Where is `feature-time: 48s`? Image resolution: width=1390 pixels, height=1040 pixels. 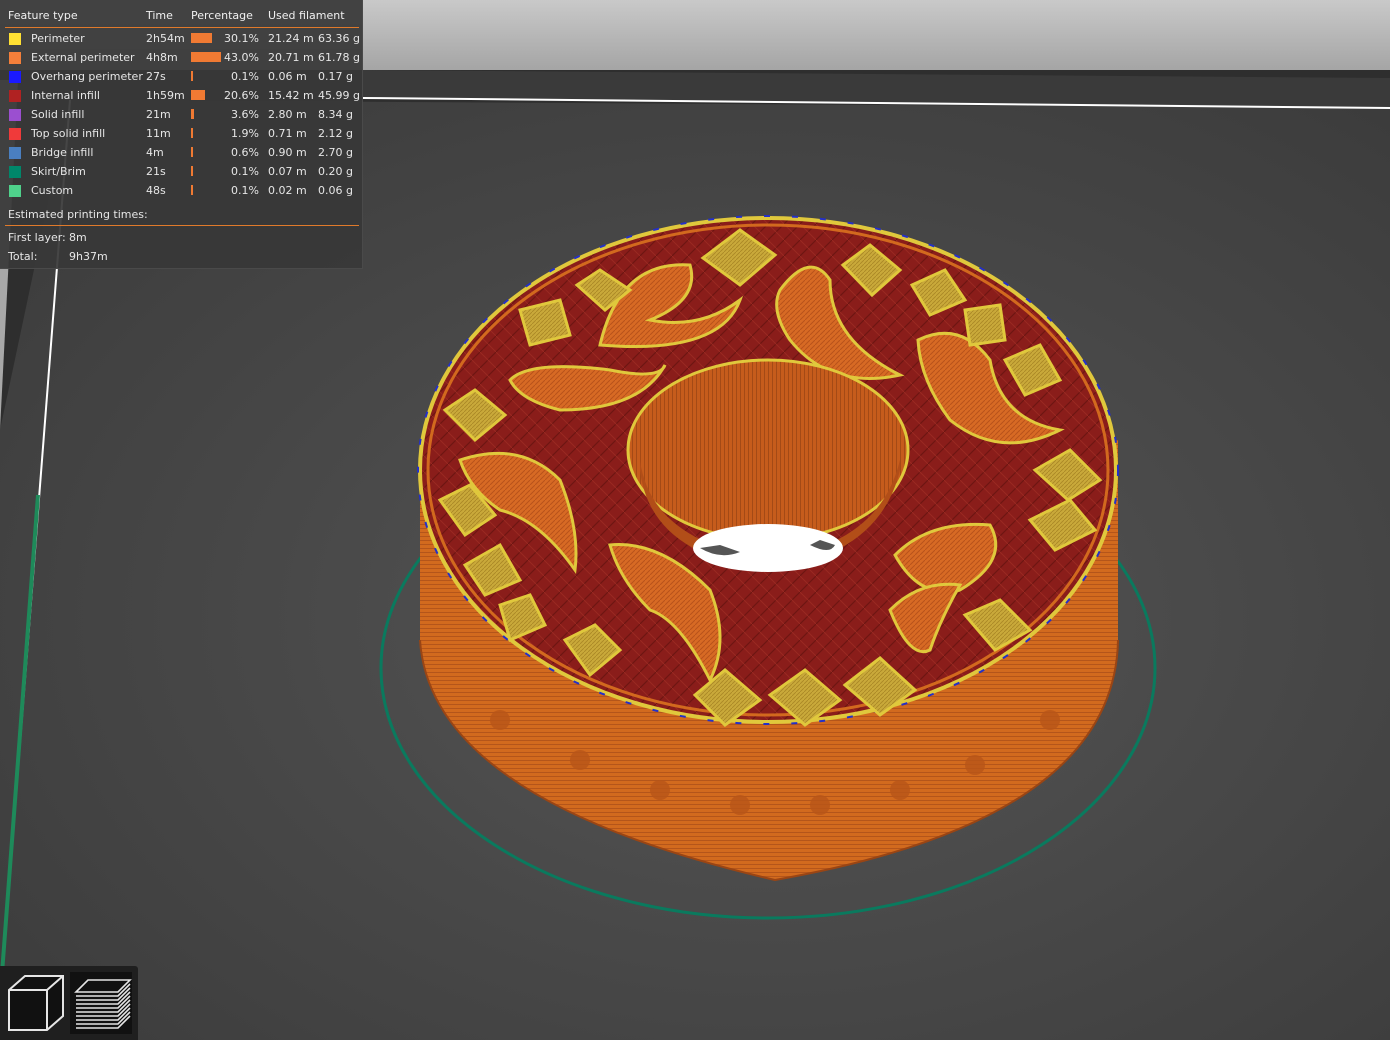
feature-time: 48s is located at coordinates (156, 190).